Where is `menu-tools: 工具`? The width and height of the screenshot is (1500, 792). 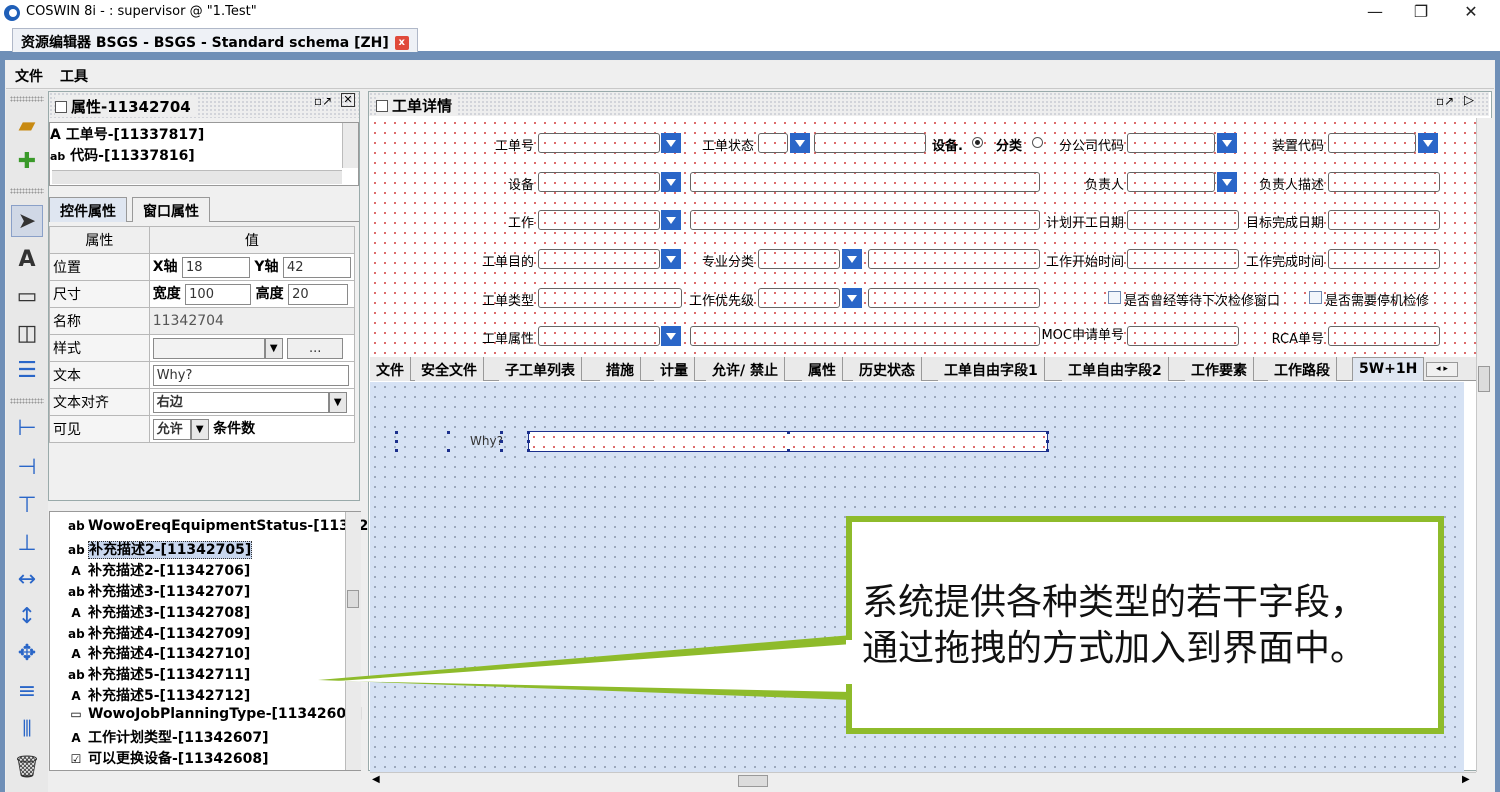
menu-tools: 工具 is located at coordinates (74, 76).